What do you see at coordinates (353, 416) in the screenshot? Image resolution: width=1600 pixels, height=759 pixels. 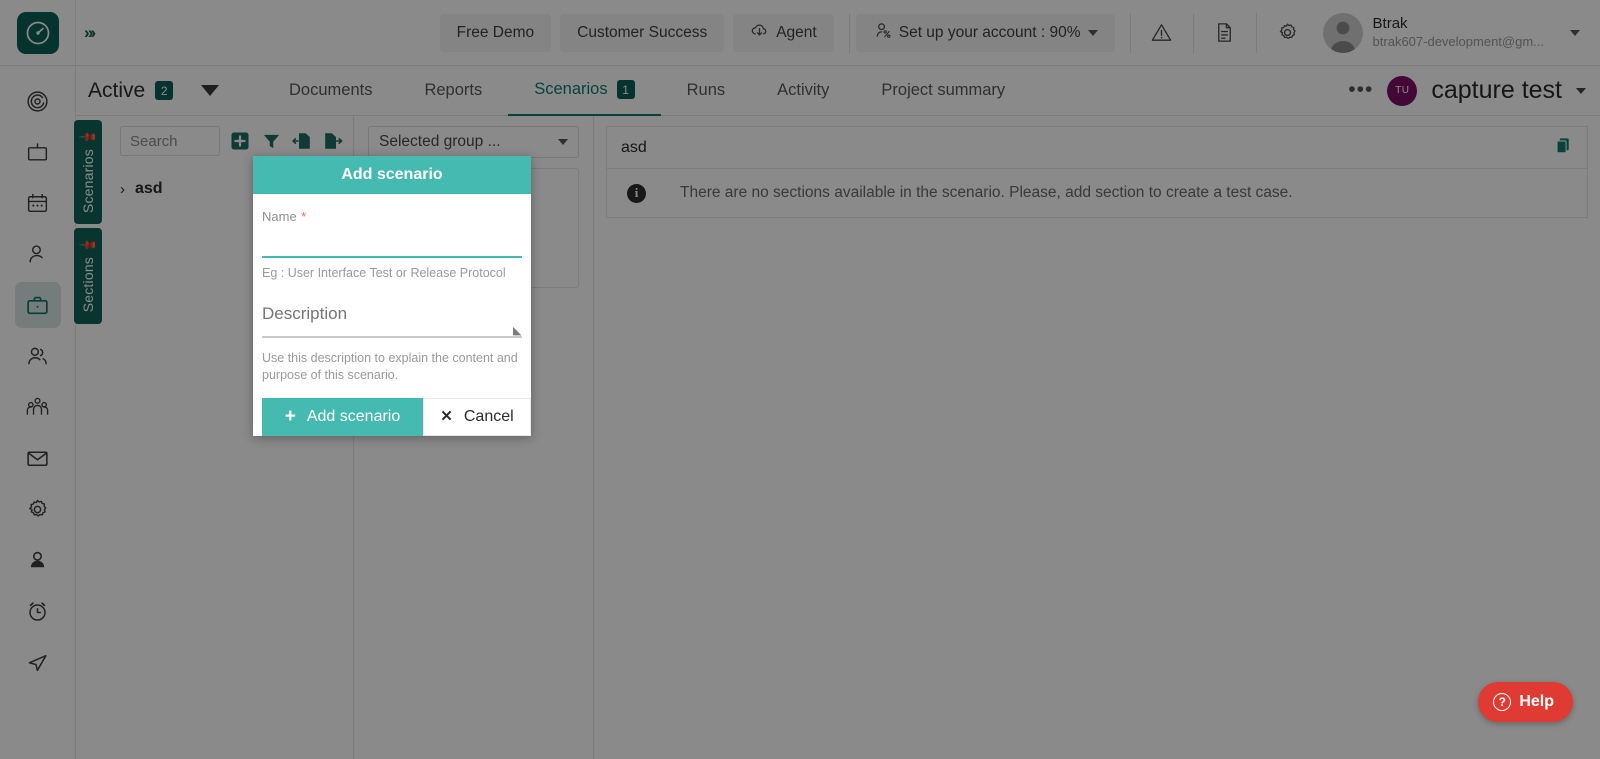 I see `add-scenario-label: Add scenario` at bounding box center [353, 416].